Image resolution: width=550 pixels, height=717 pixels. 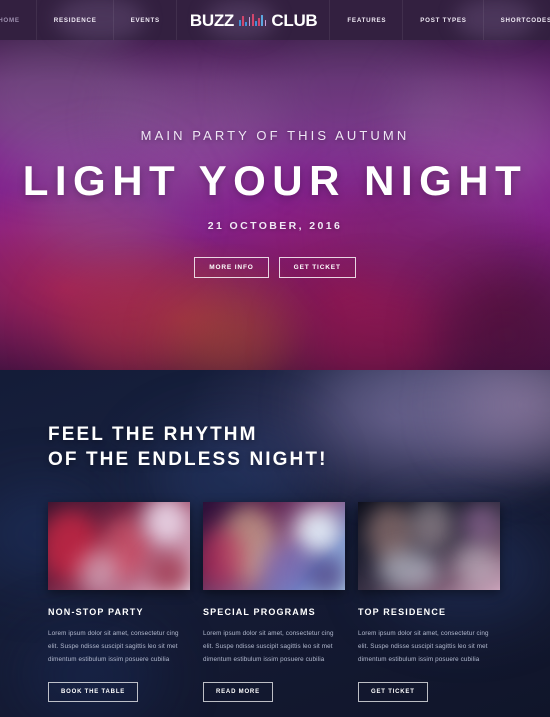 I want to click on site-logo: BUZZ CLUB, so click(x=254, y=20).